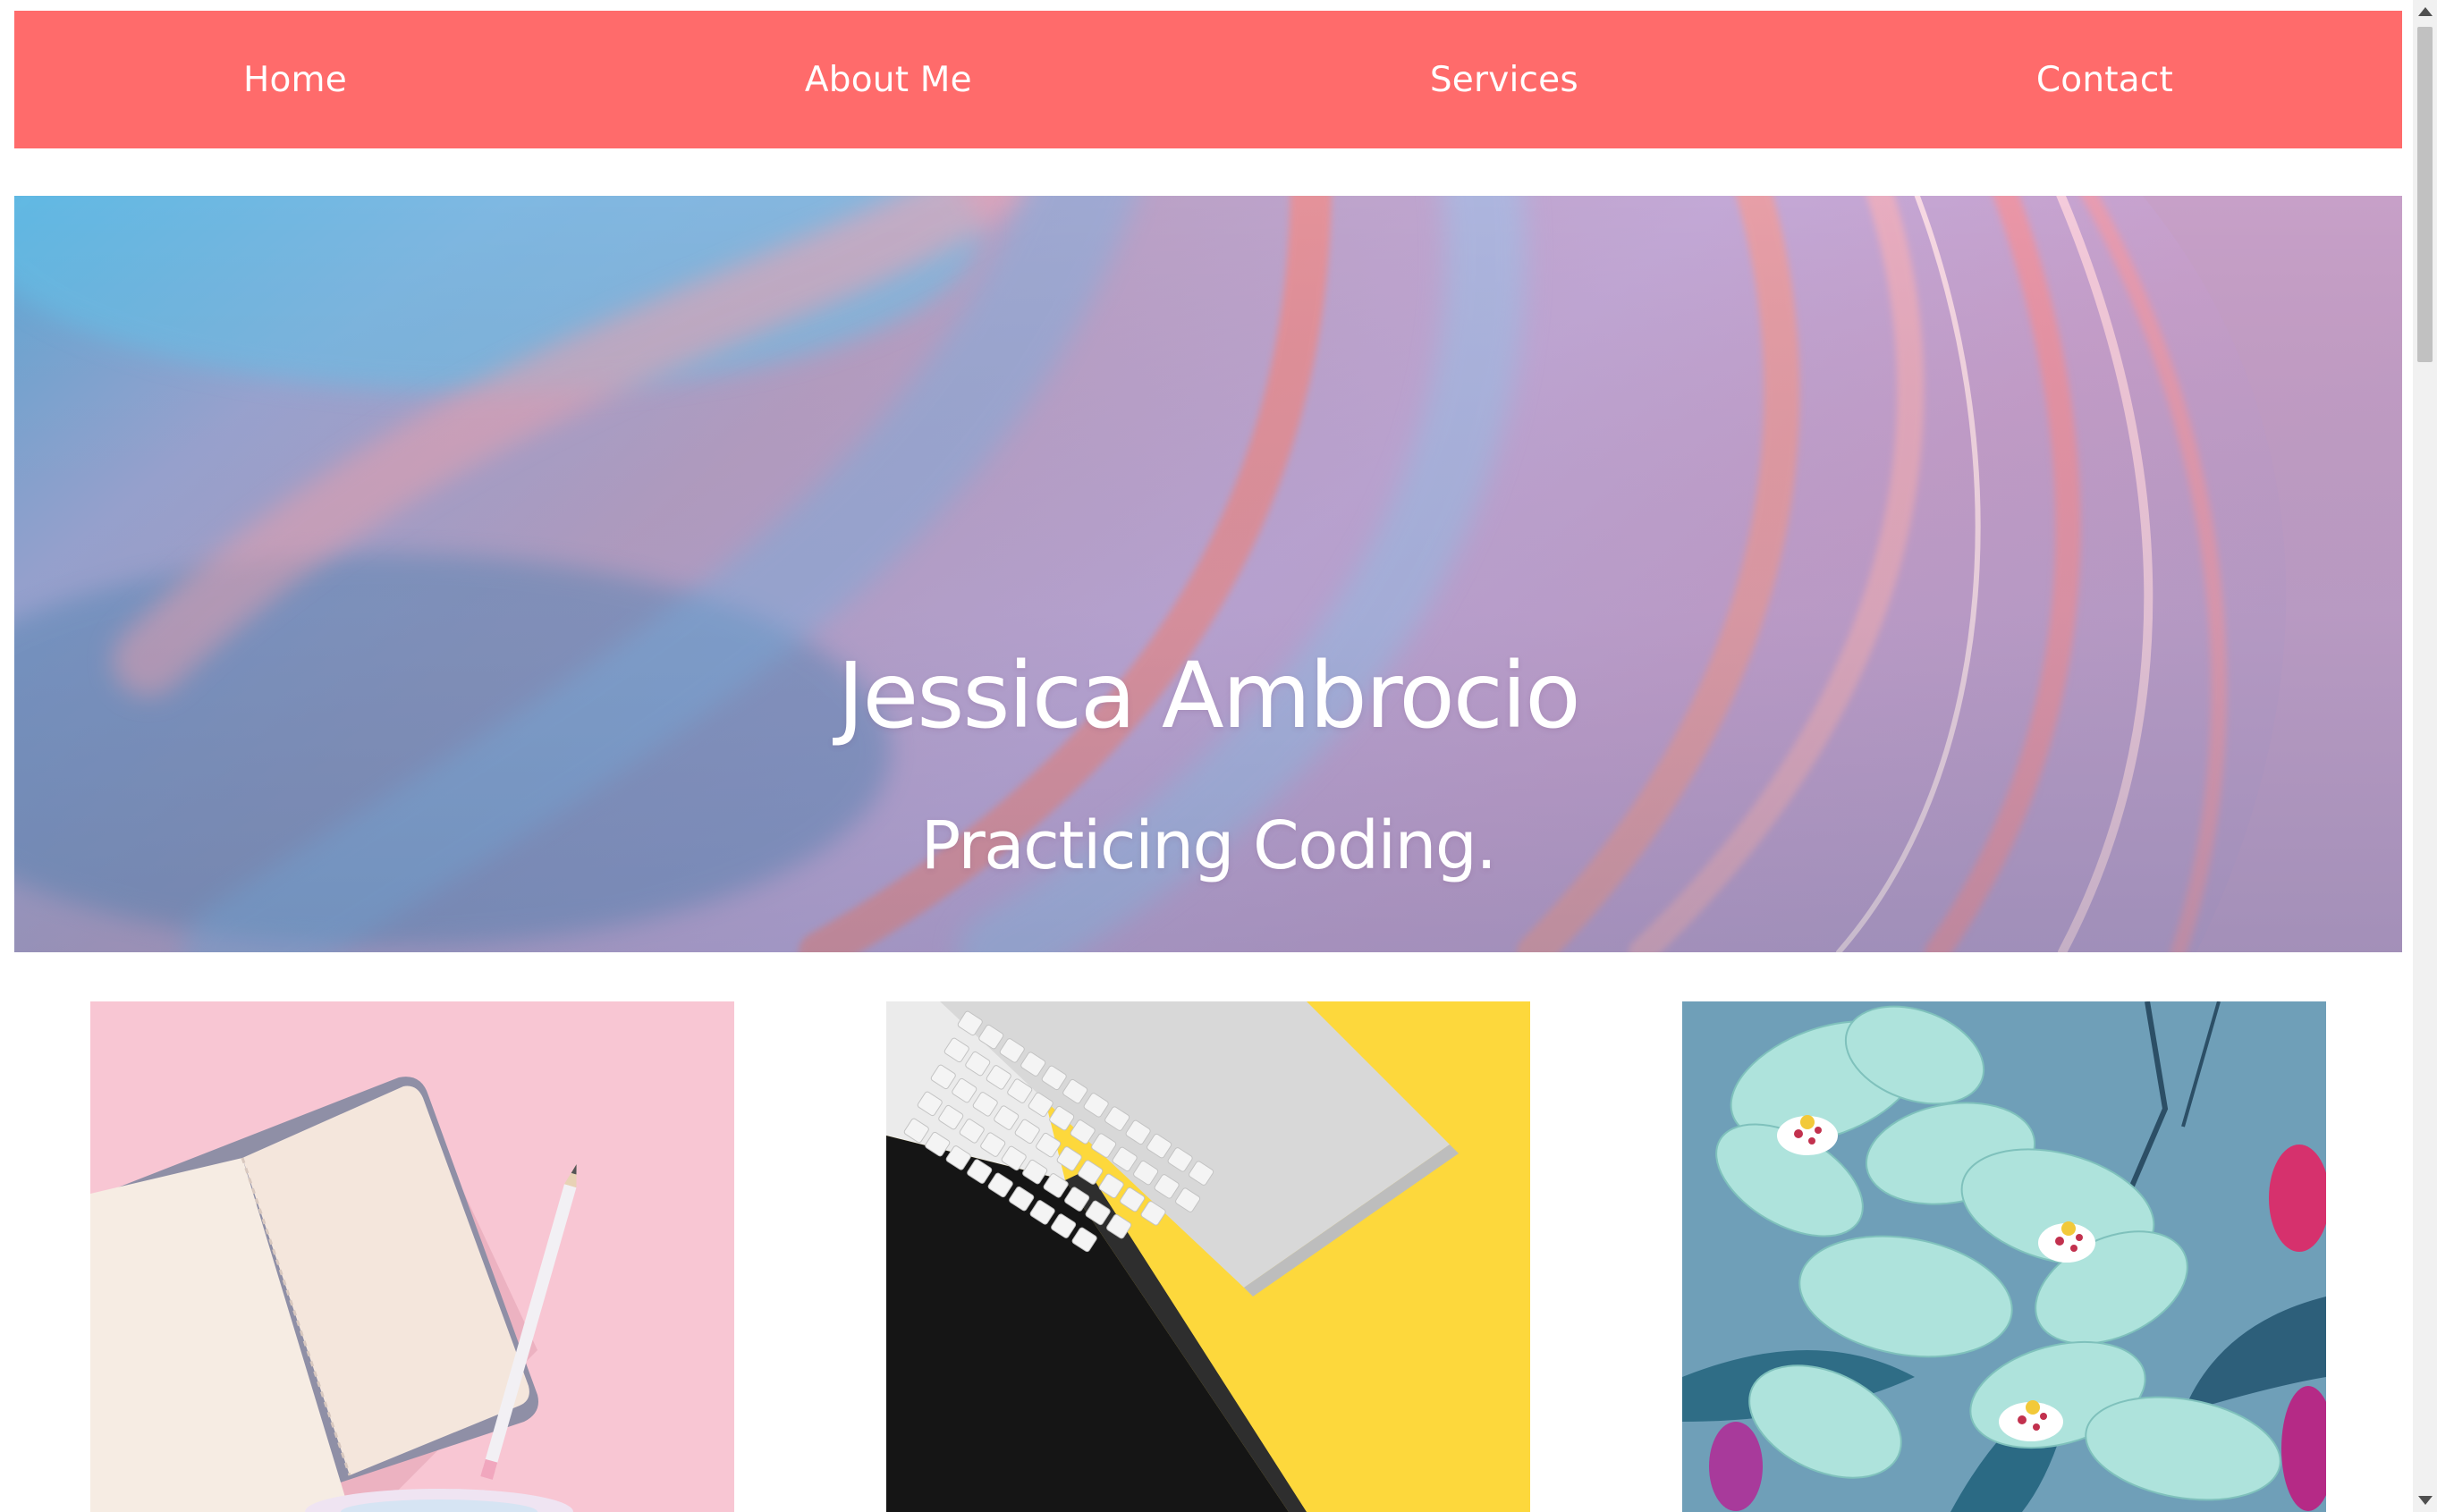 The width and height of the screenshot is (2437, 1512). Describe the element at coordinates (1208, 846) in the screenshot. I see `hero-subtitle: Practicing Coding.` at that location.